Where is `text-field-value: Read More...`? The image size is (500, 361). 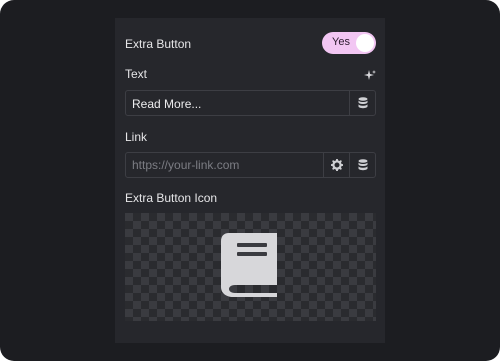 text-field-value: Read More... is located at coordinates (167, 104).